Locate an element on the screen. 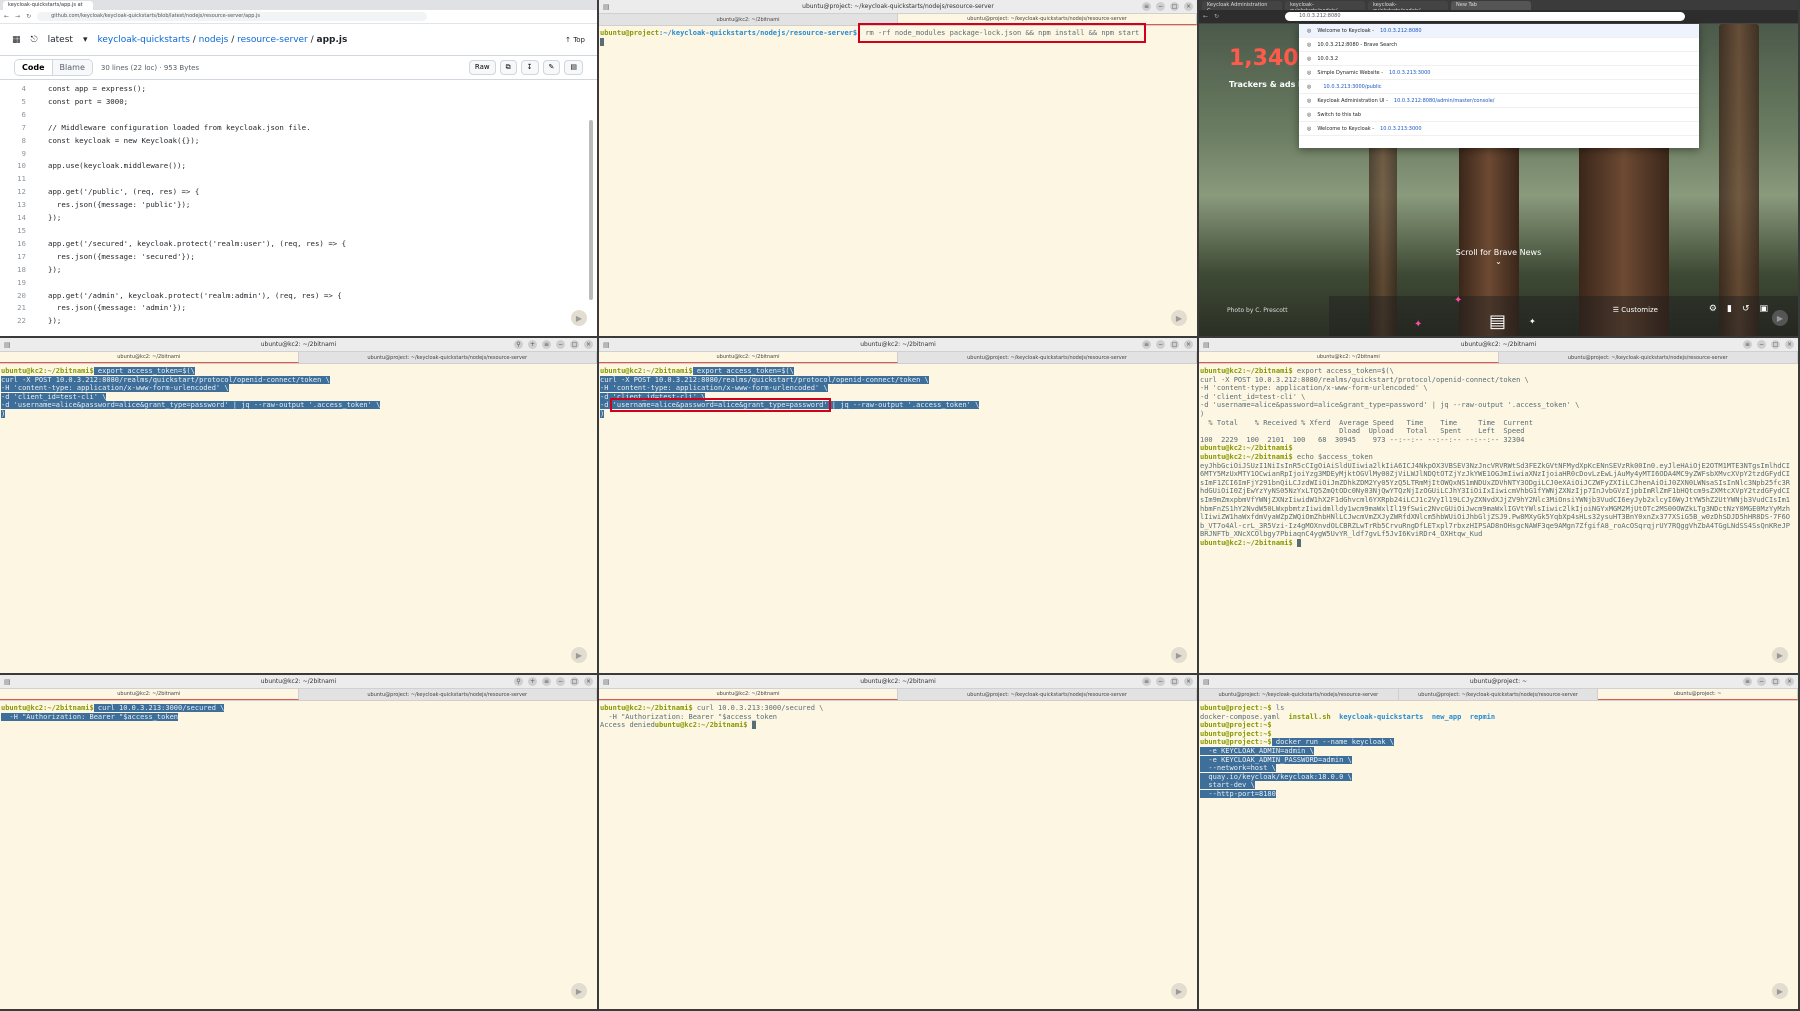 The height and width of the screenshot is (1011, 1800). line-number: 12 is located at coordinates (24, 192).